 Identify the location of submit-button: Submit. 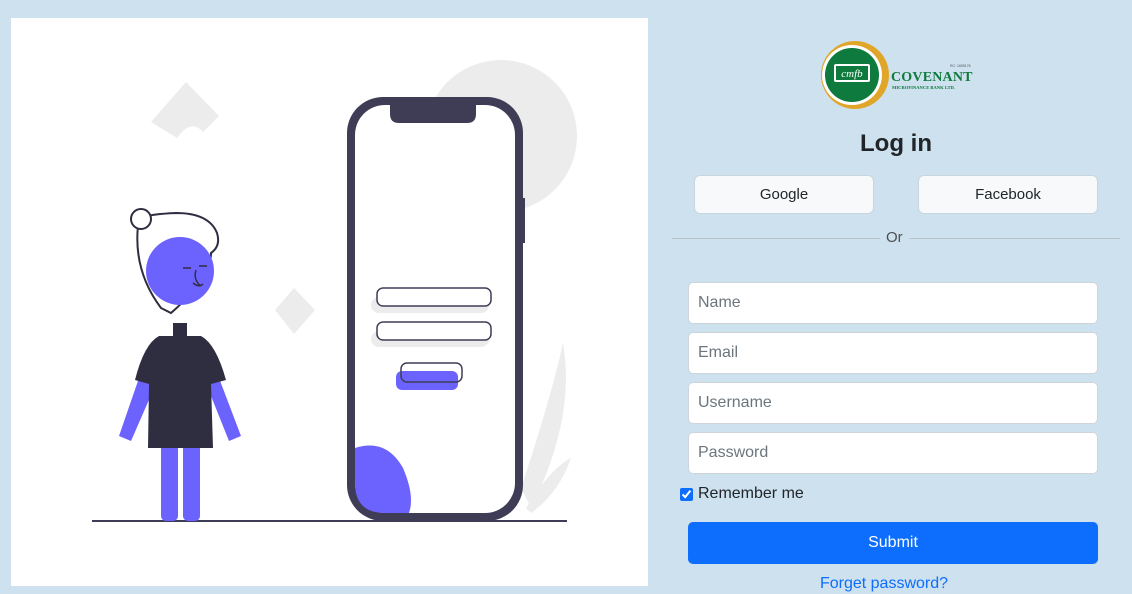
(893, 543).